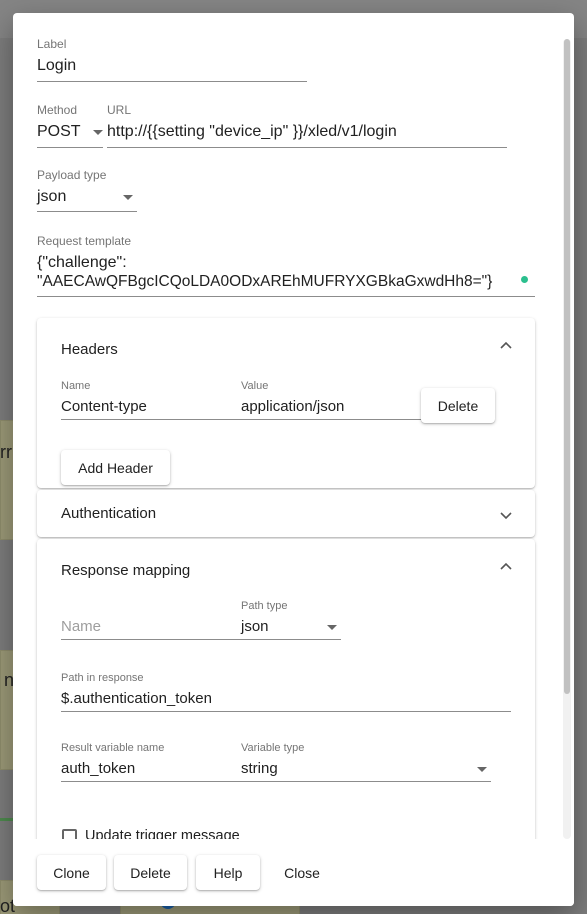 Image resolution: width=587 pixels, height=914 pixels. Describe the element at coordinates (524, 279) in the screenshot. I see `valid-status-dot-icon` at that location.